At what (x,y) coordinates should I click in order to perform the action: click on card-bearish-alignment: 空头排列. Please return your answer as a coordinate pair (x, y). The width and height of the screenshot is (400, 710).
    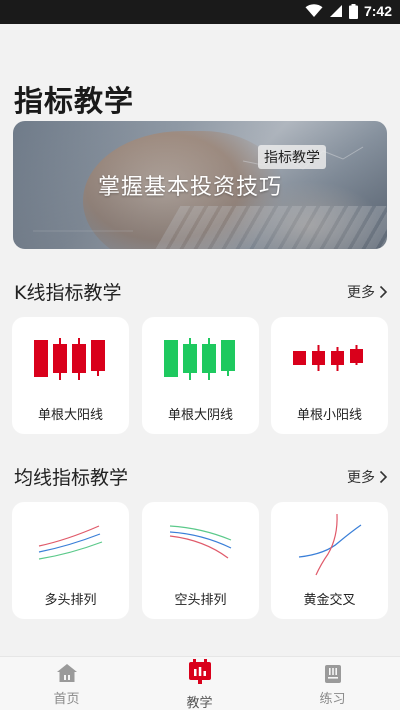
    Looking at the image, I should click on (200, 560).